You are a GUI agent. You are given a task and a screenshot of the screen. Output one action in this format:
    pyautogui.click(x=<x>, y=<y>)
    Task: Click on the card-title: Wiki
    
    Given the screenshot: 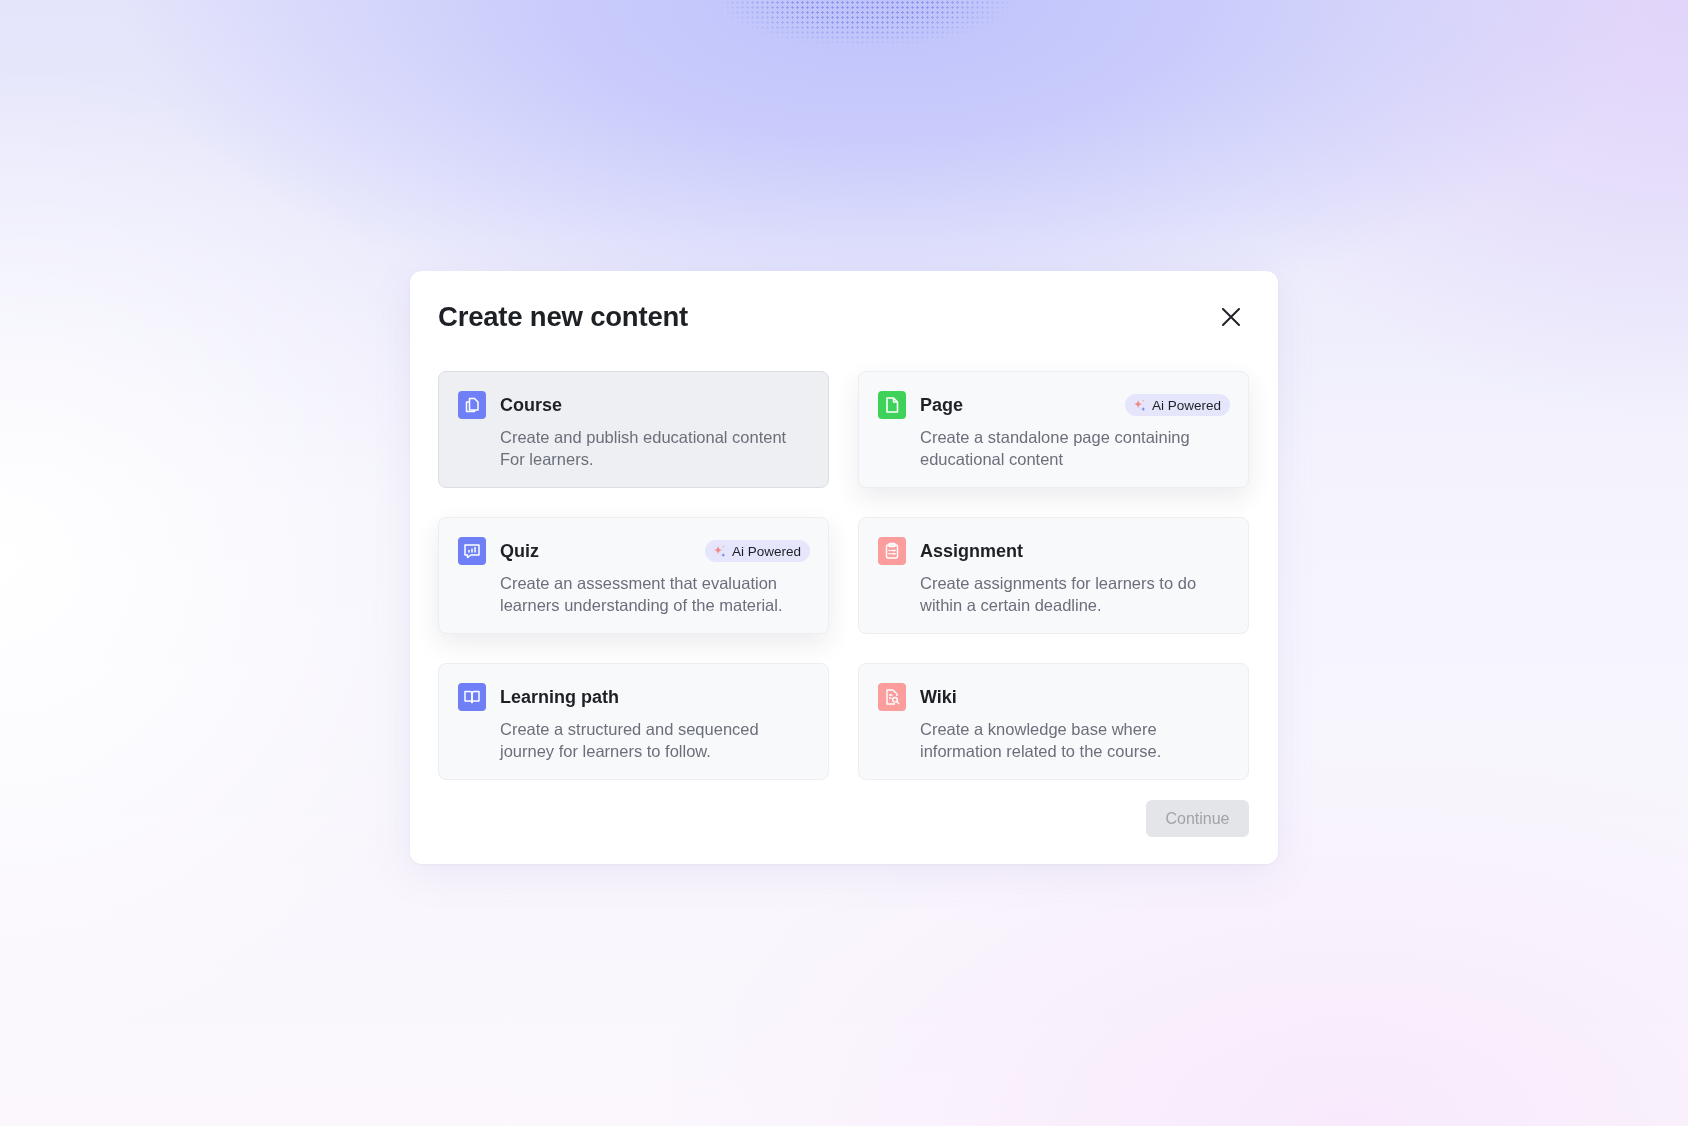 What is the action you would take?
    pyautogui.click(x=938, y=697)
    